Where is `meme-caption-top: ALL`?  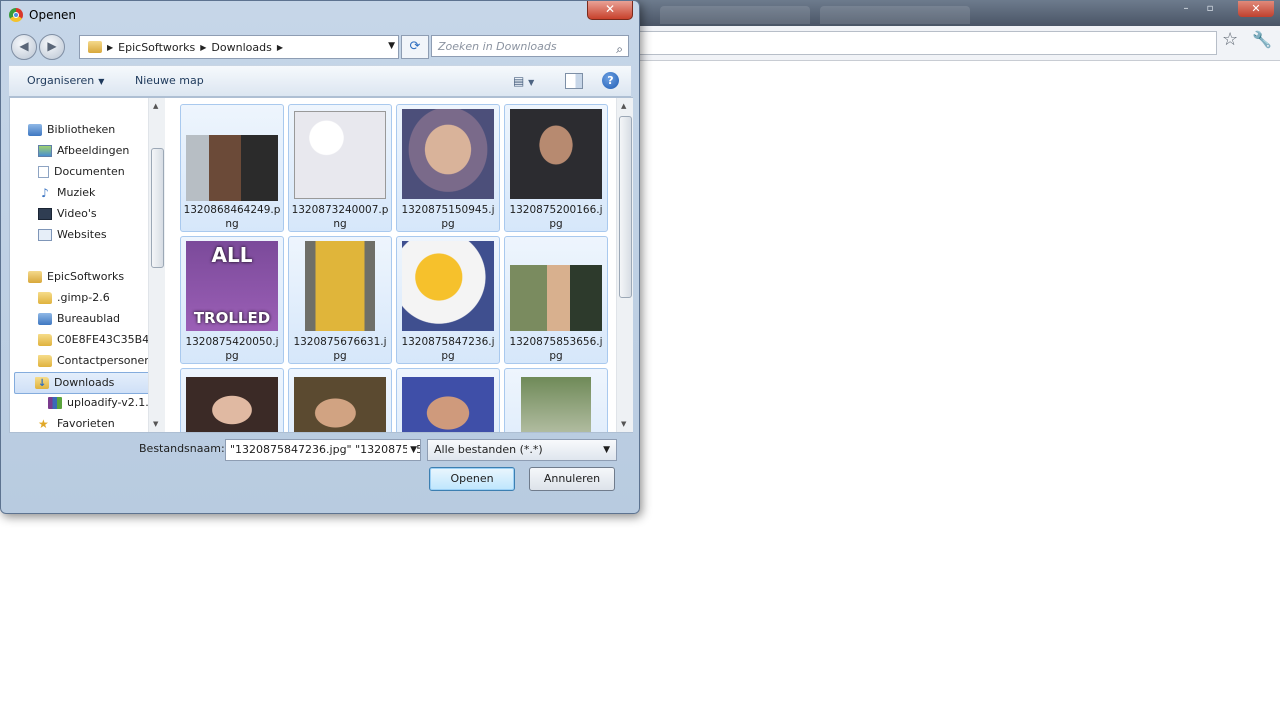
meme-caption-top: ALL is located at coordinates (232, 255).